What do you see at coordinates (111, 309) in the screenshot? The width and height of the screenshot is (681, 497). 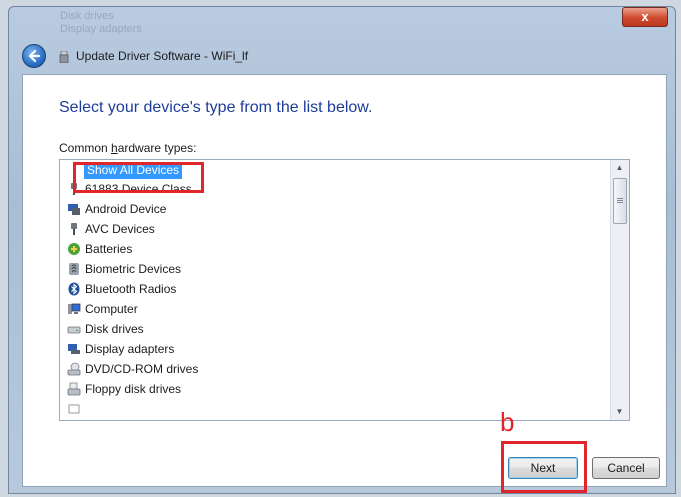 I see `list-item-label: Computer` at bounding box center [111, 309].